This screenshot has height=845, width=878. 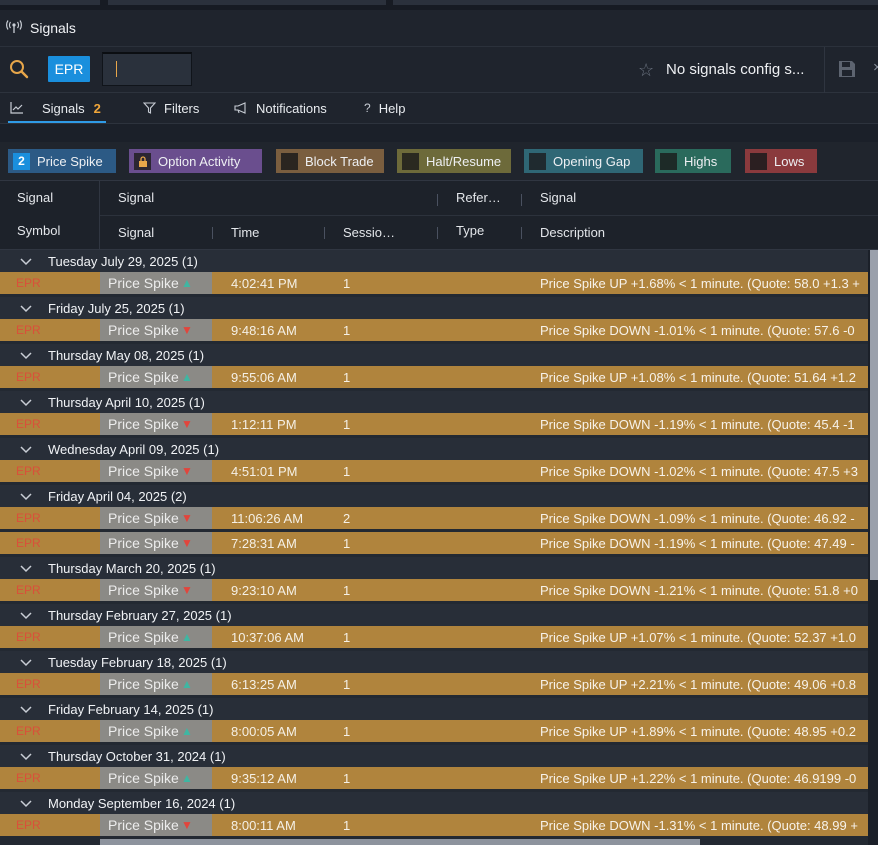 I want to click on date-group-header: Friday February 14, 2025 (1), so click(x=434, y=709).